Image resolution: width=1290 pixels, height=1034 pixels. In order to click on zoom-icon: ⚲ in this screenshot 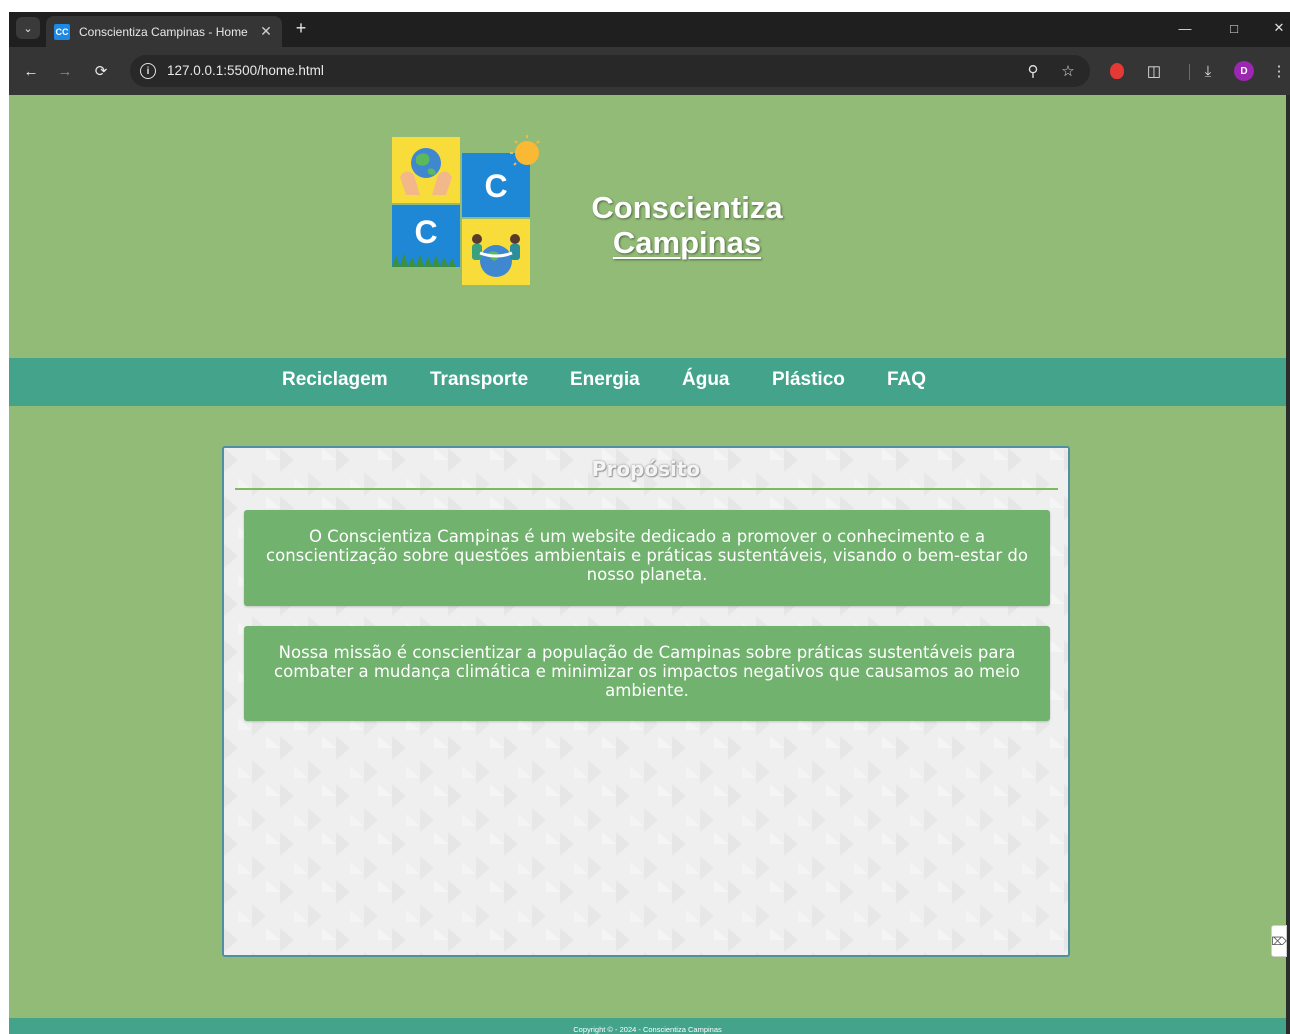, I will do `click(1033, 71)`.